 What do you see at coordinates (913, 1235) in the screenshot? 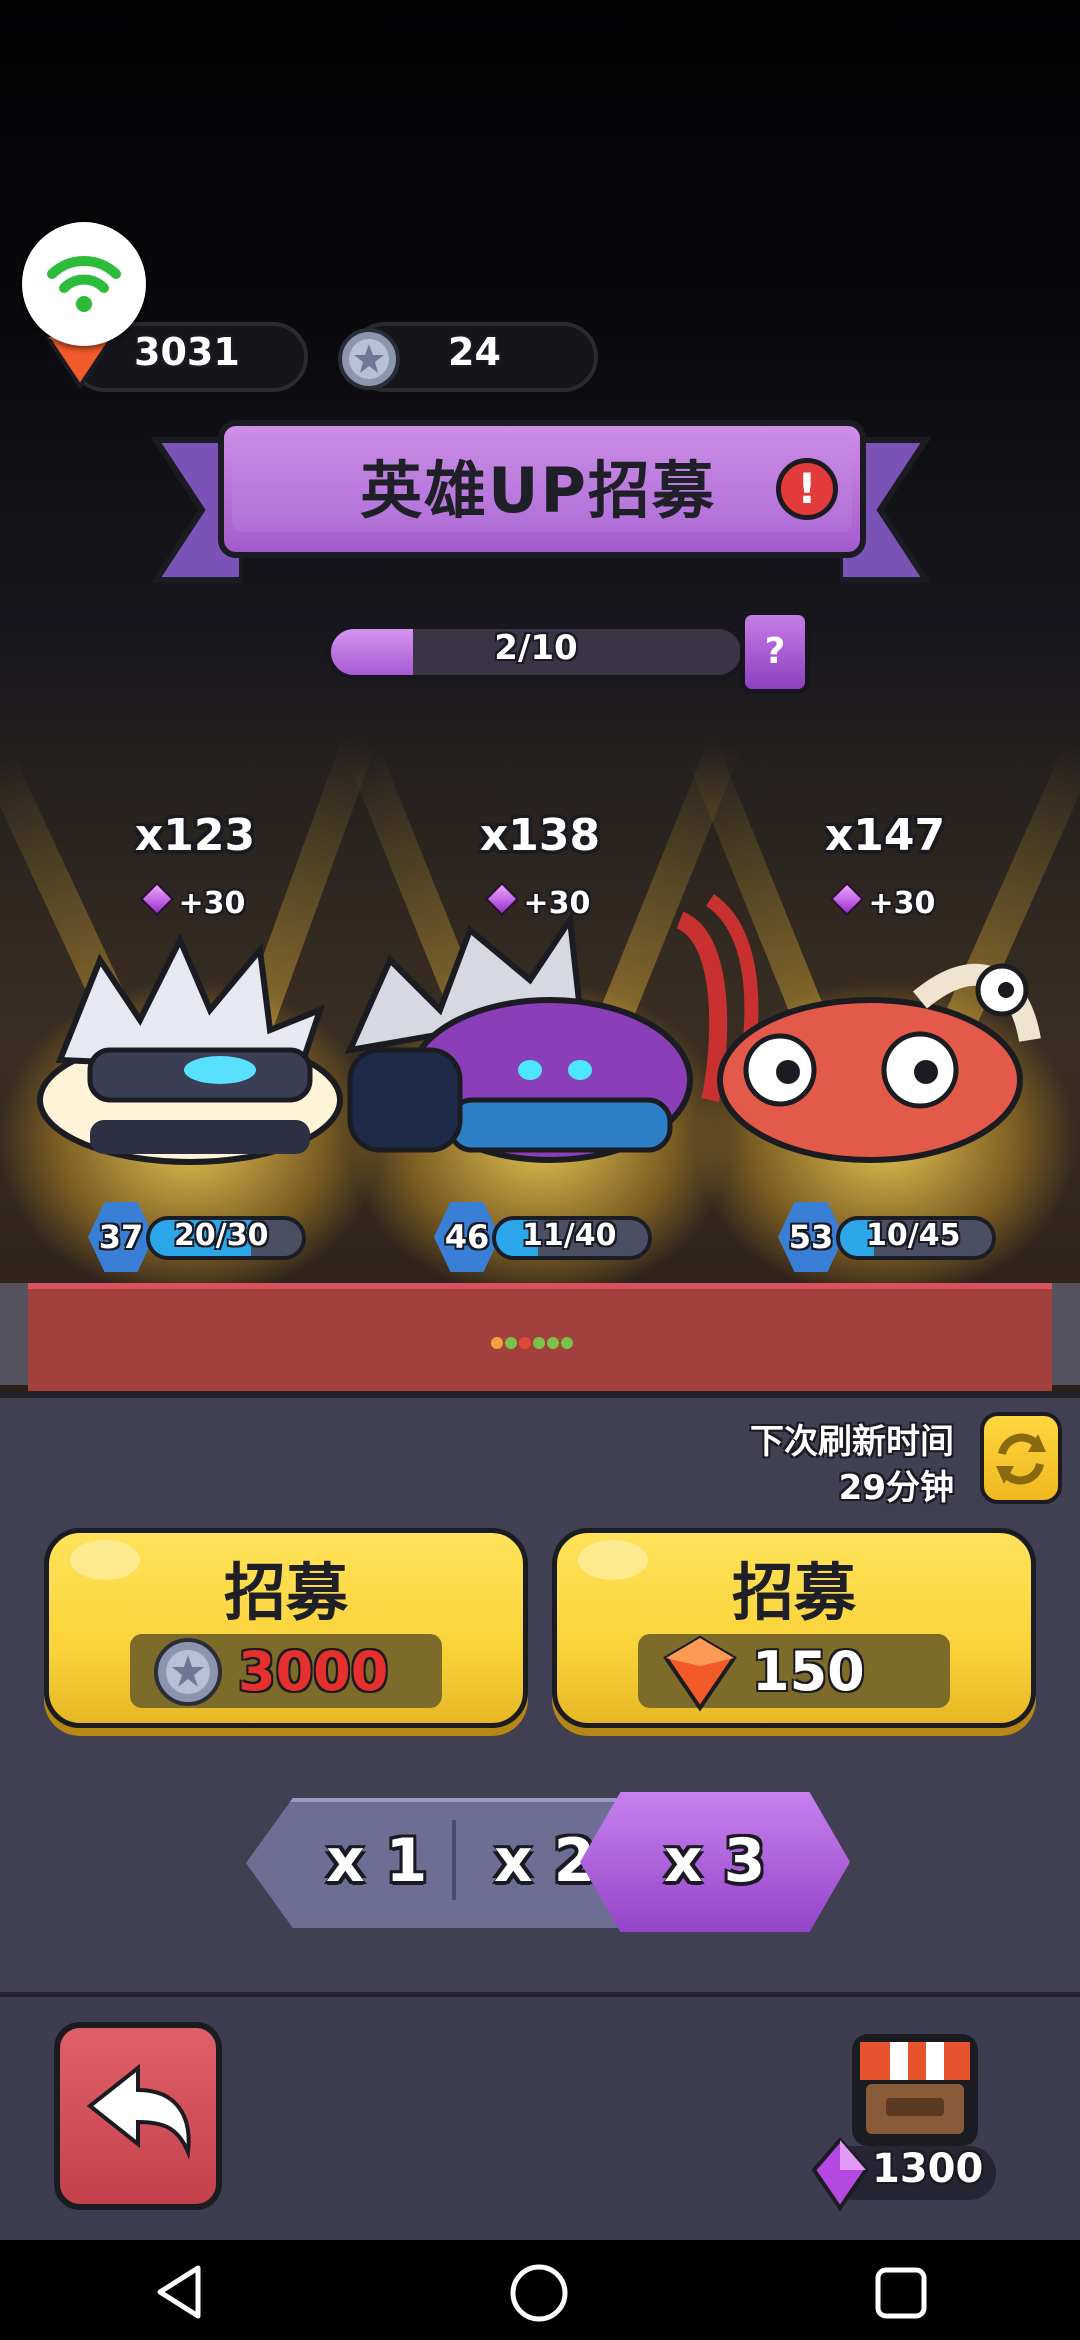
I see `hero-shard-text: 10/45` at bounding box center [913, 1235].